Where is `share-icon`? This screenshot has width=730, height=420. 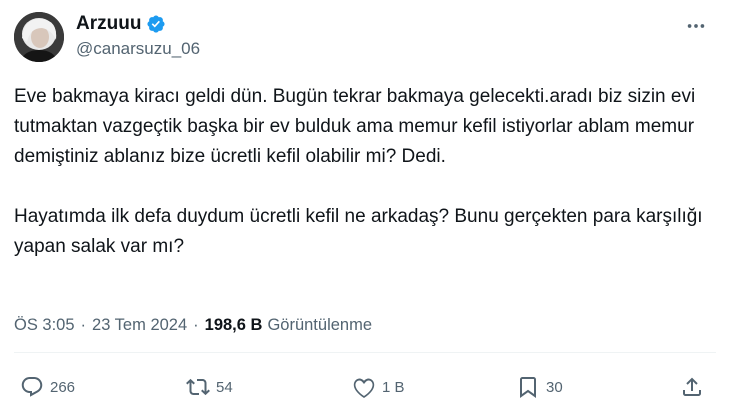
share-icon is located at coordinates (692, 386).